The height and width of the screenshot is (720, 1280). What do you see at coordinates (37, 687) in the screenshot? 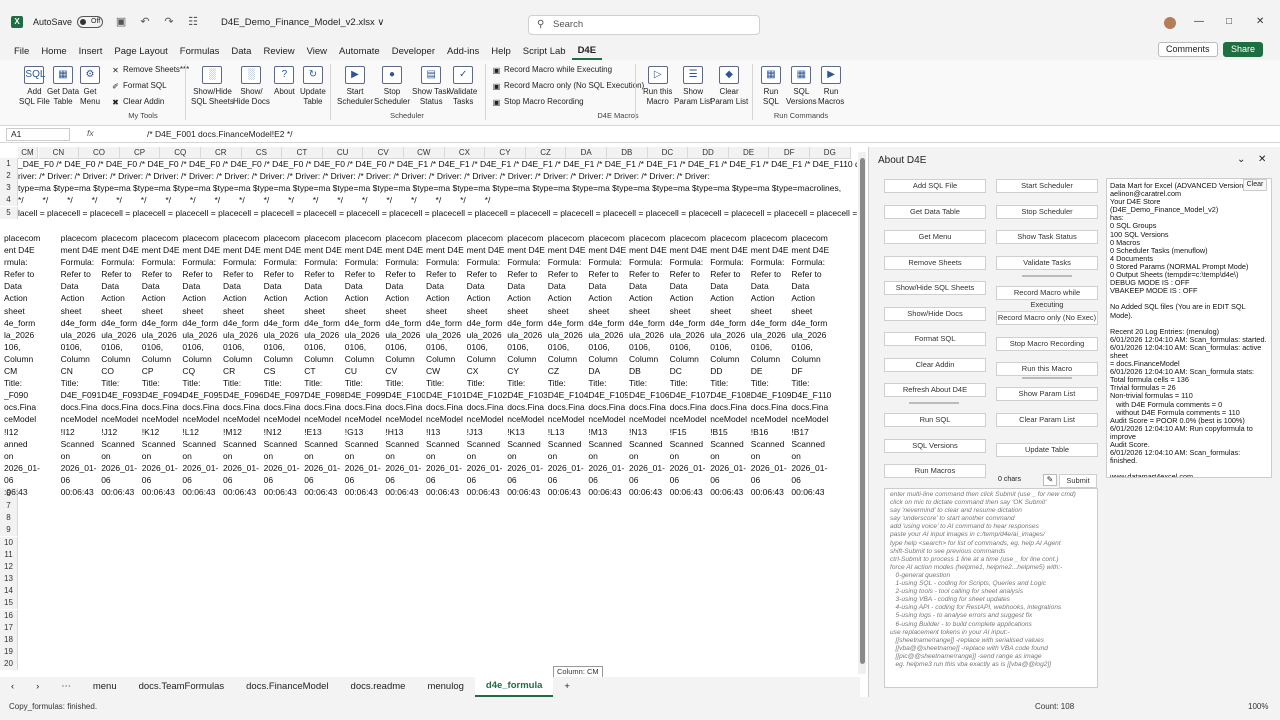
I see `tab-next-icon: ›` at bounding box center [37, 687].